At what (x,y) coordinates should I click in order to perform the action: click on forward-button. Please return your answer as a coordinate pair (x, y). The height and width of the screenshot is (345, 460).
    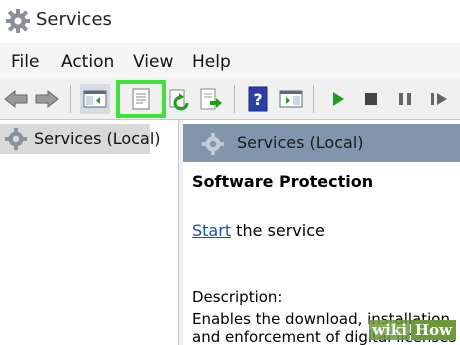
    Looking at the image, I should click on (47, 99).